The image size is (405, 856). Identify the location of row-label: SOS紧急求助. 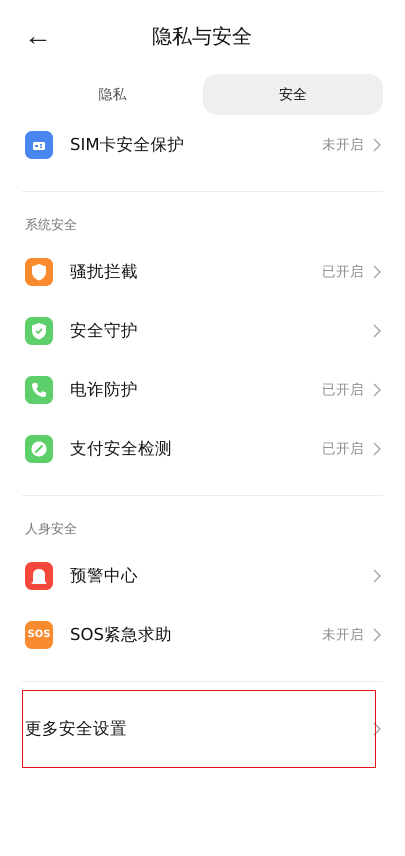
(121, 635).